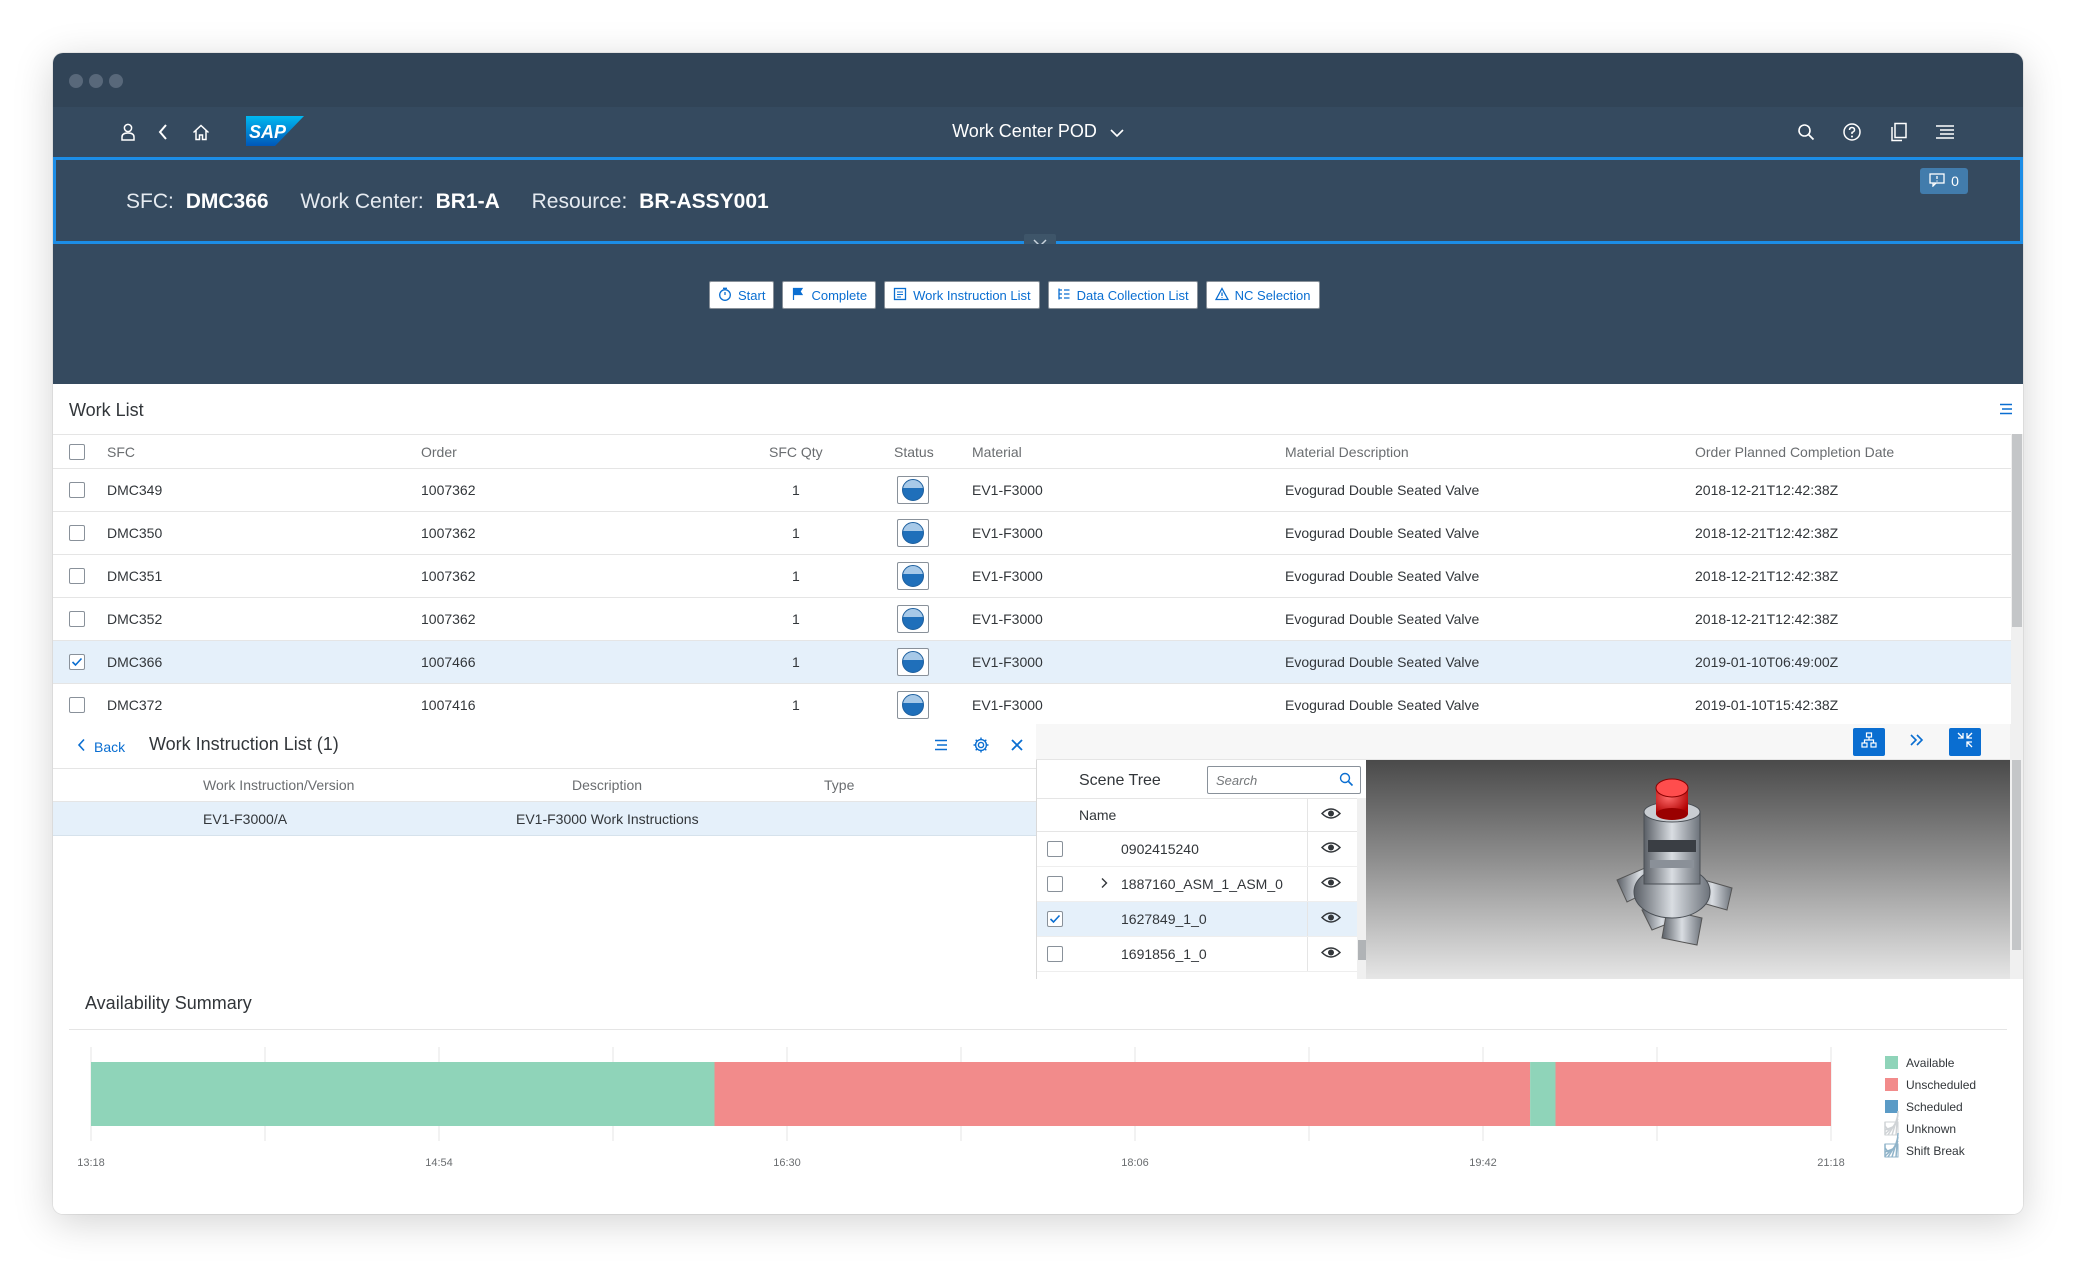 The height and width of the screenshot is (1268, 2076). I want to click on scene-tree-search-input: Search, so click(1284, 780).